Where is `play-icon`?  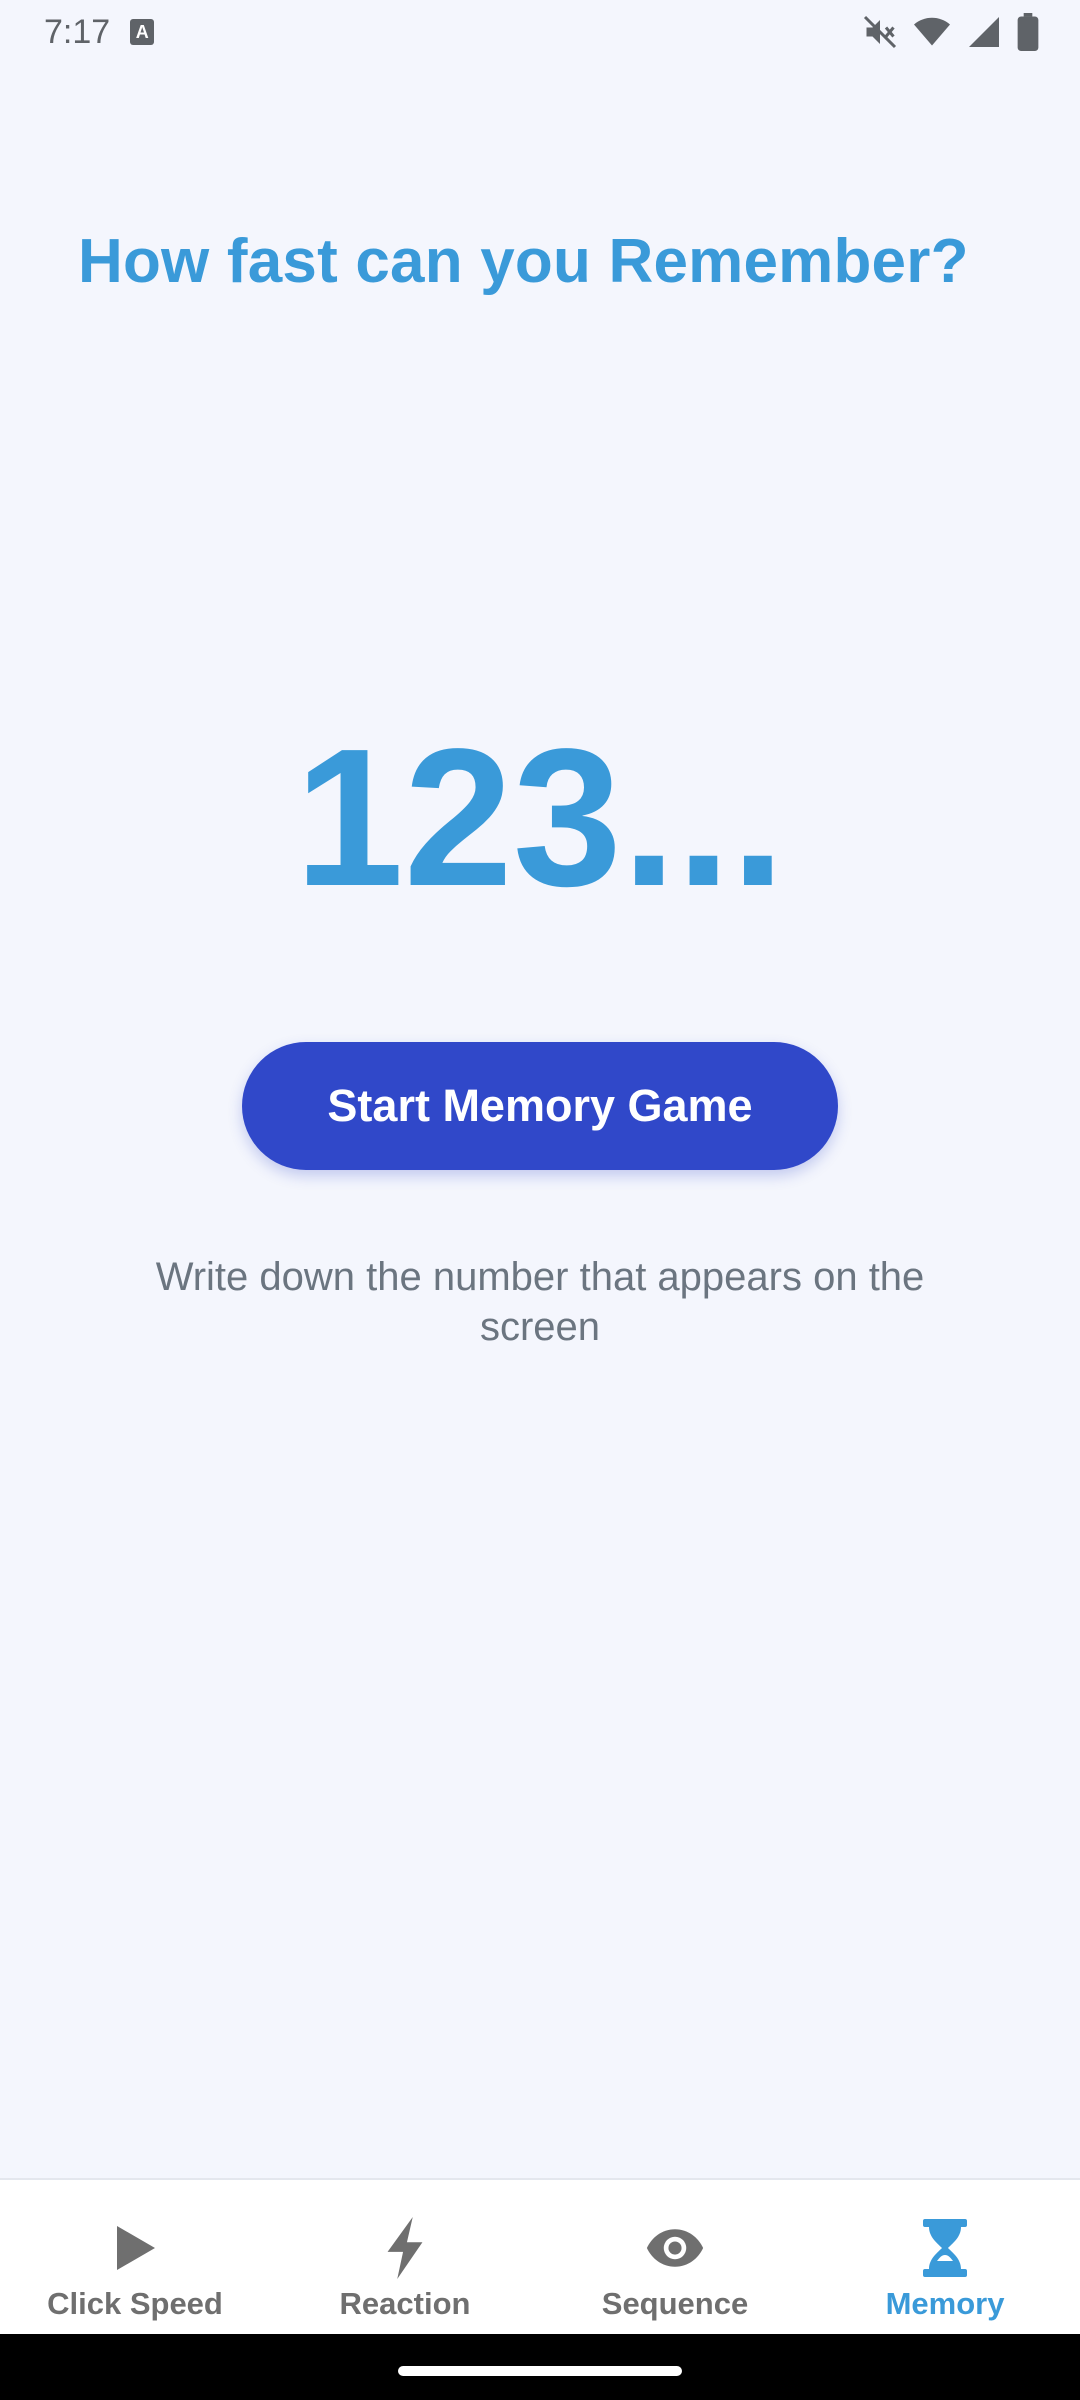 play-icon is located at coordinates (135, 2248).